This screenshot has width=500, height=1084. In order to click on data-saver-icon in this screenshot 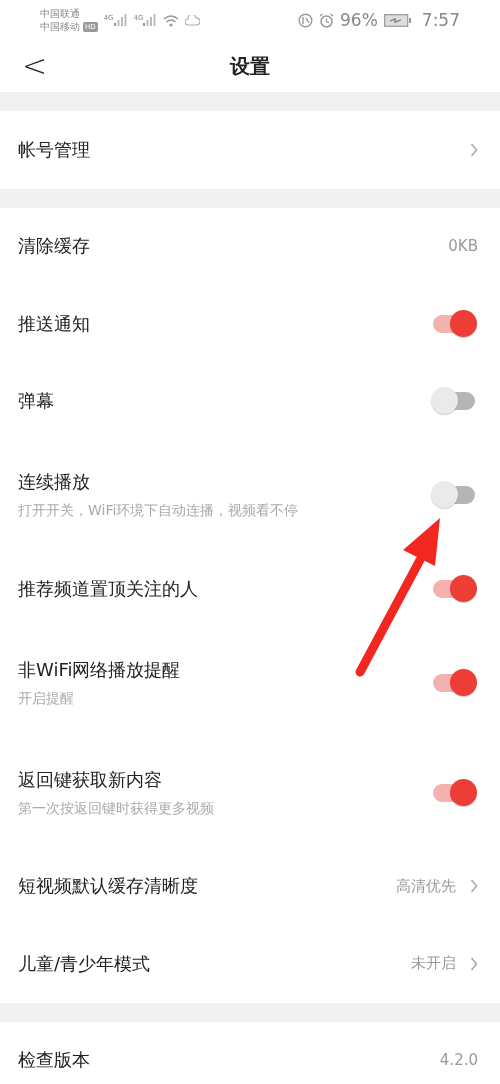, I will do `click(305, 20)`.